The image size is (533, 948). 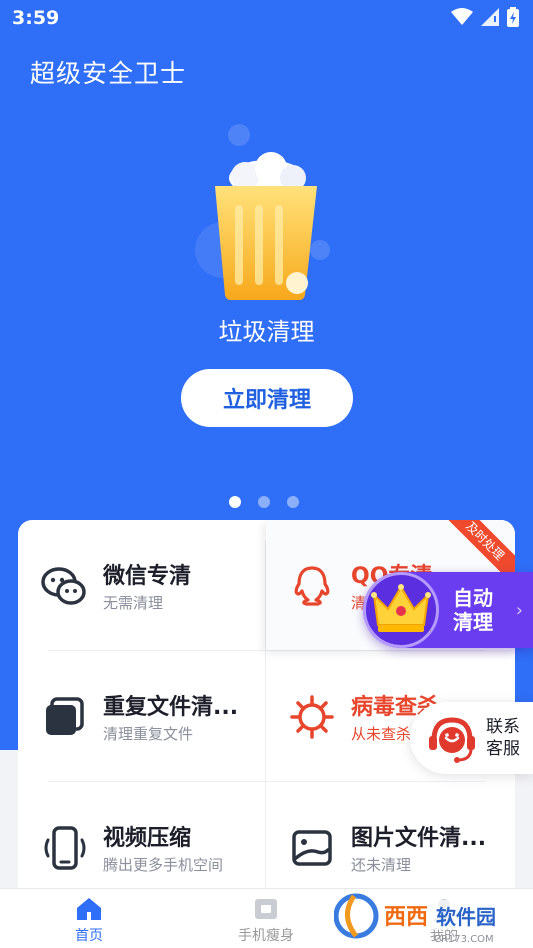 What do you see at coordinates (466, 917) in the screenshot?
I see `svg-text: 软件园` at bounding box center [466, 917].